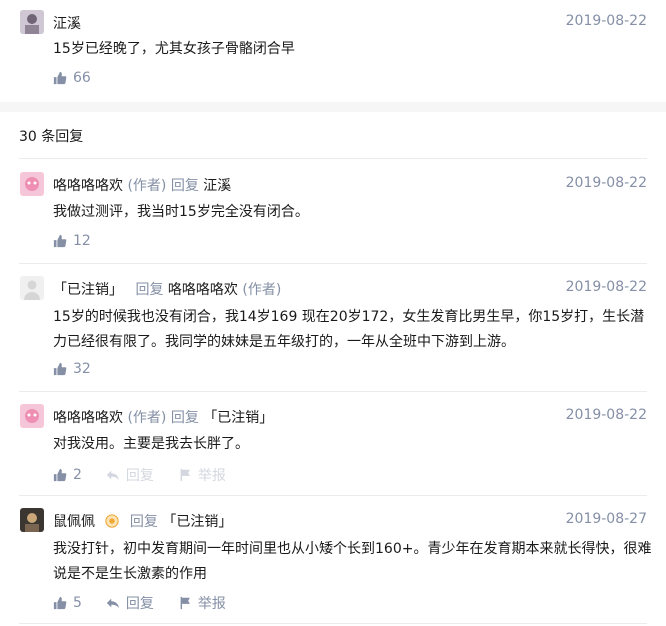 This screenshot has height=626, width=666. Describe the element at coordinates (72, 369) in the screenshot. I see `like-button: 32` at that location.